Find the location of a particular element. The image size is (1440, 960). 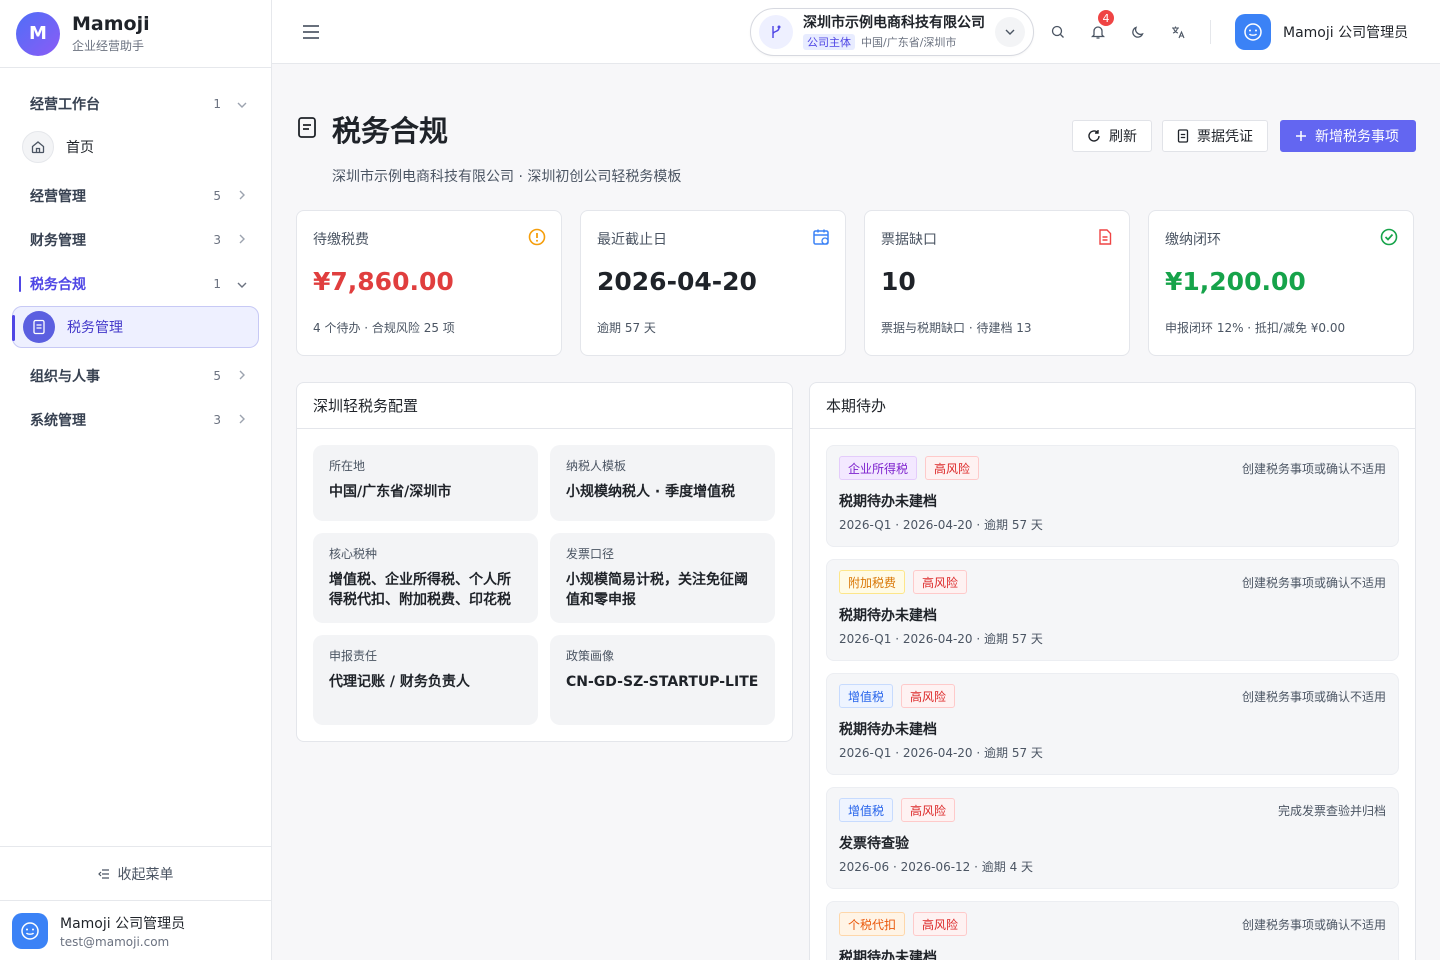

kpi-value: ¥1,200.00 is located at coordinates (1235, 281).